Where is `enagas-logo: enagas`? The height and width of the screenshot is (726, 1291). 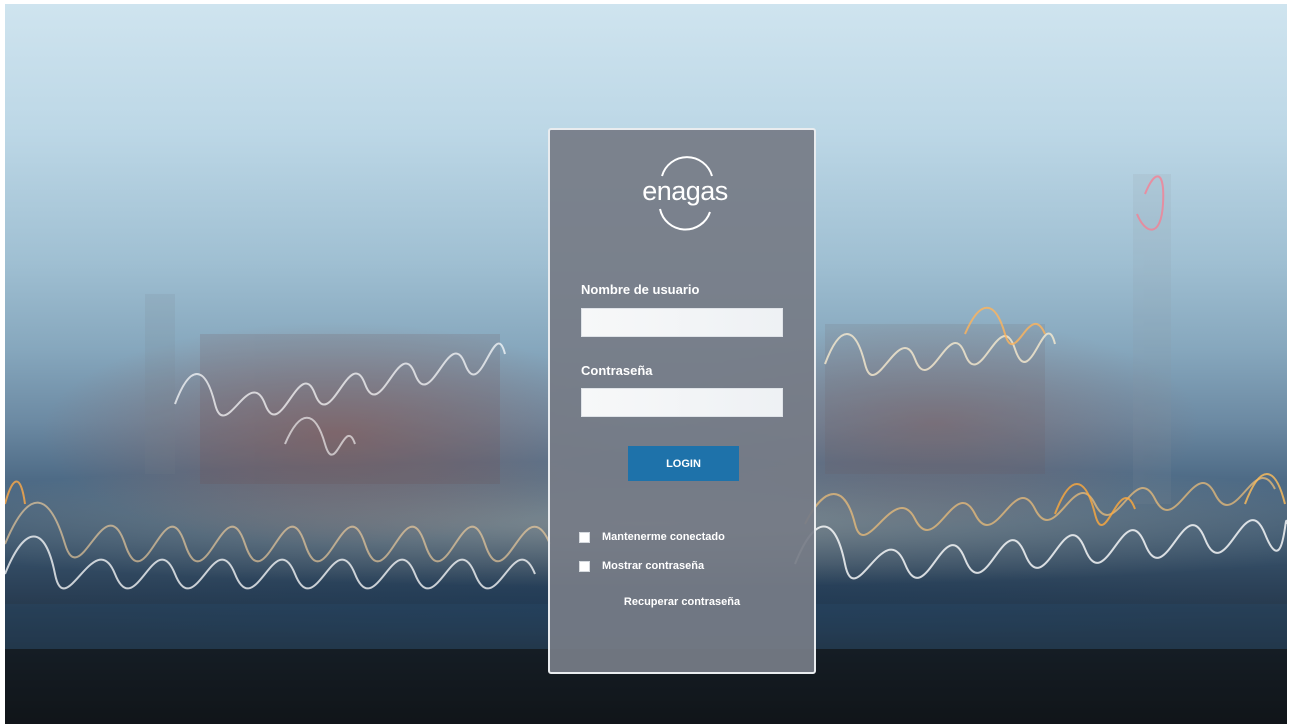
enagas-logo: enagas is located at coordinates (685, 194).